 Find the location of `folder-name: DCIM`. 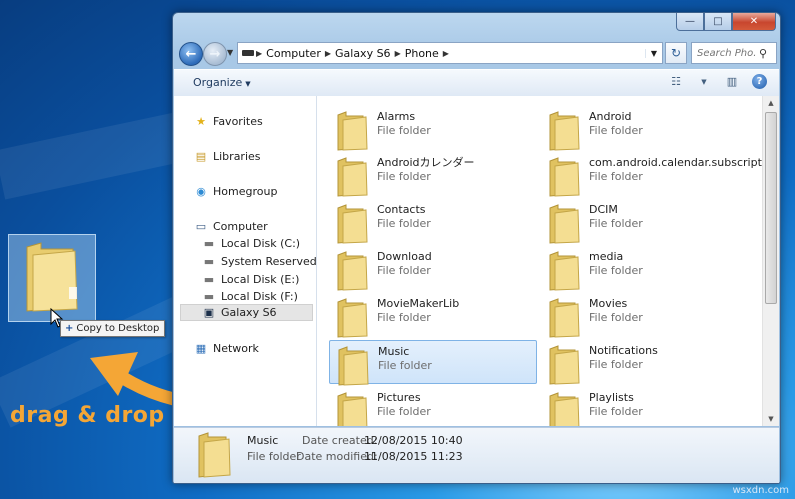

folder-name: DCIM is located at coordinates (603, 209).